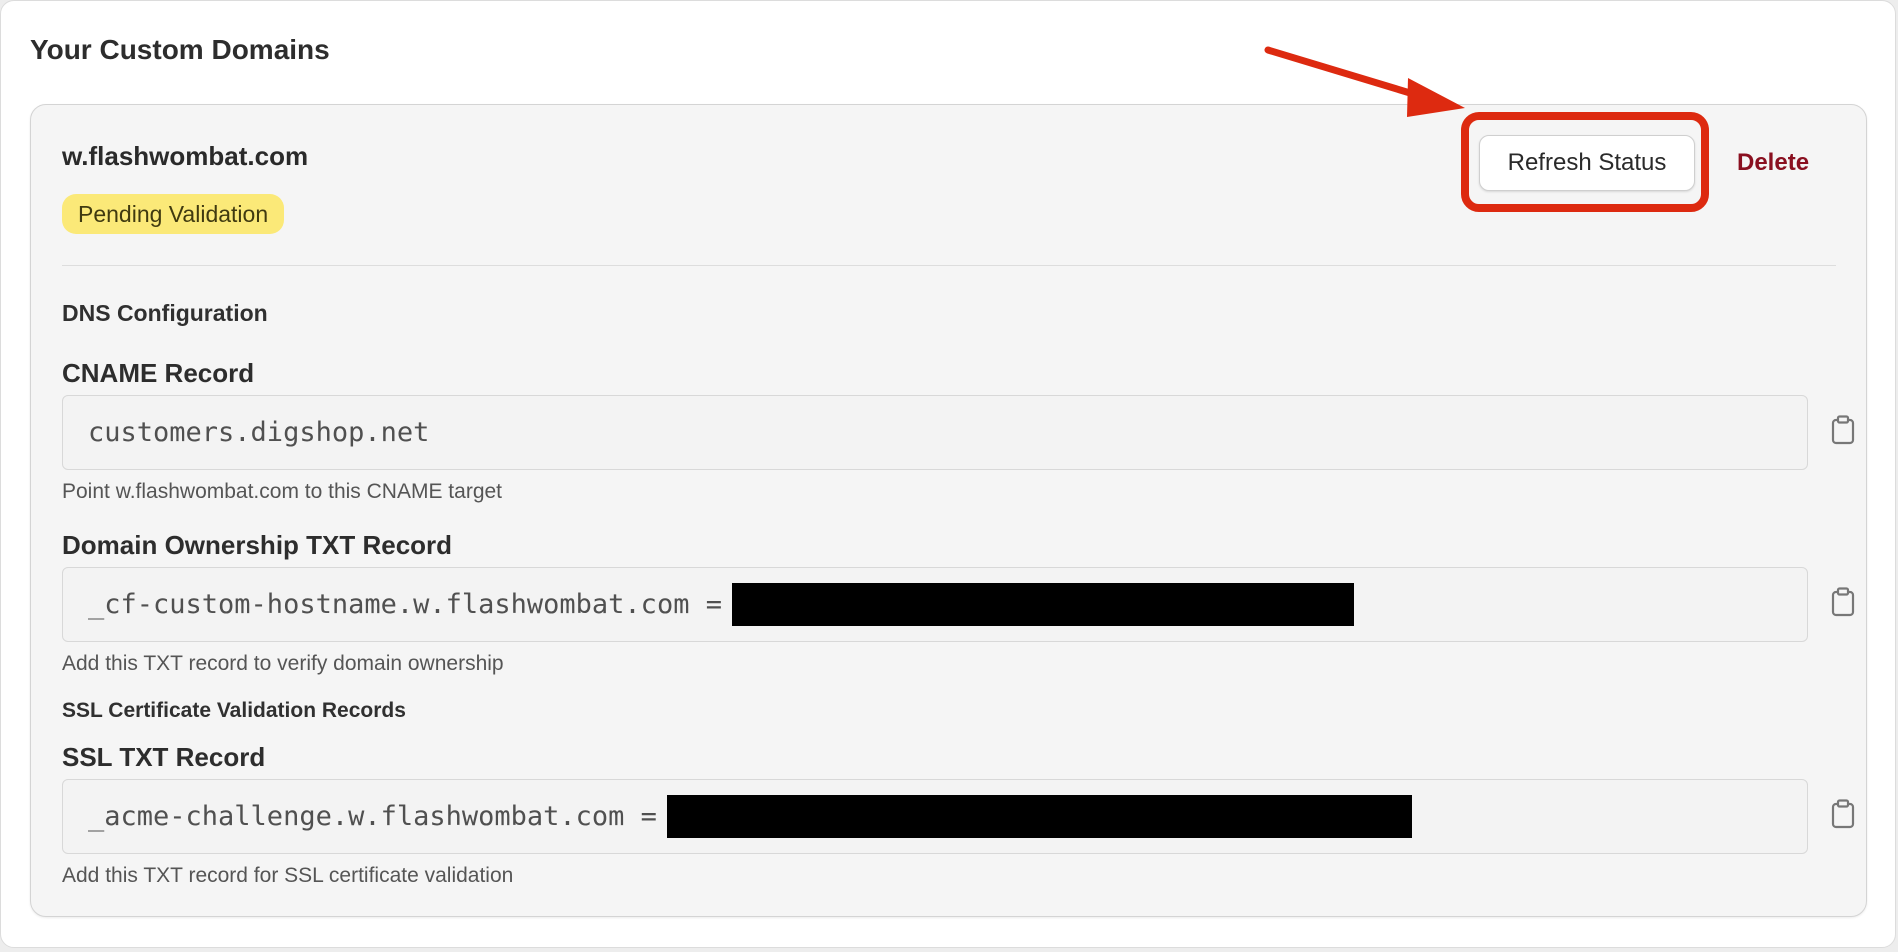 This screenshot has height=952, width=1898. Describe the element at coordinates (1364, 81) in the screenshot. I see `annotation-arrow-icon` at that location.